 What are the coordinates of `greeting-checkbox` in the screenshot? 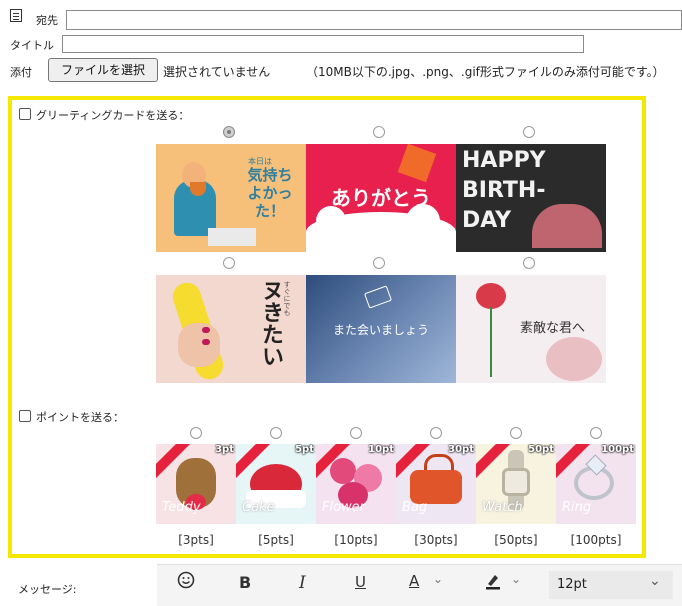 It's located at (25, 114).